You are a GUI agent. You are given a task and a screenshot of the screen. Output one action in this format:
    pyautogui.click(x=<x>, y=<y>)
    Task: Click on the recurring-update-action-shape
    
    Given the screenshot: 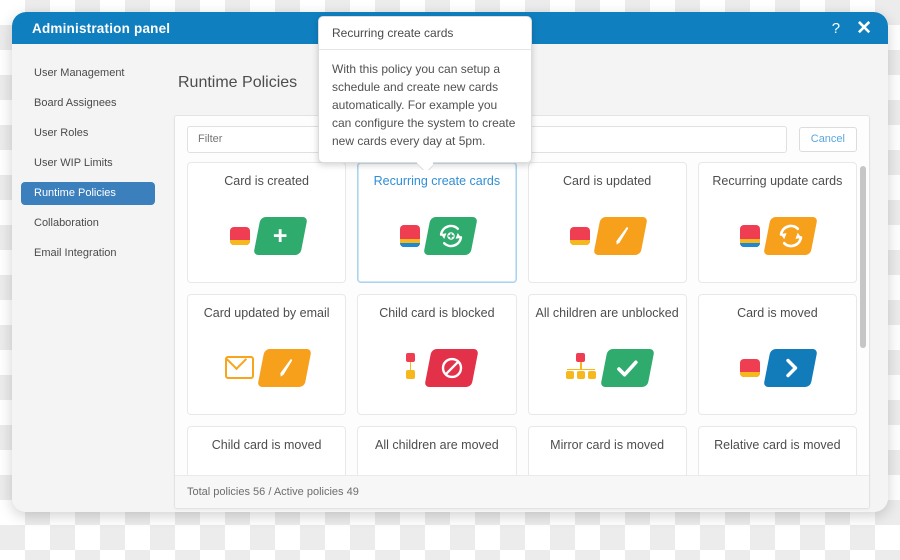 What is the action you would take?
    pyautogui.click(x=791, y=235)
    